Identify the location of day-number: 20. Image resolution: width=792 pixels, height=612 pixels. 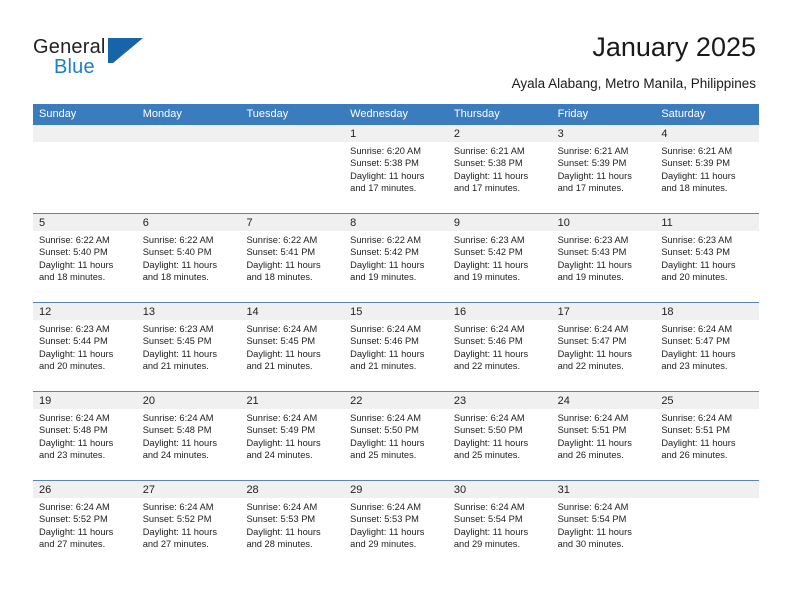
(189, 400).